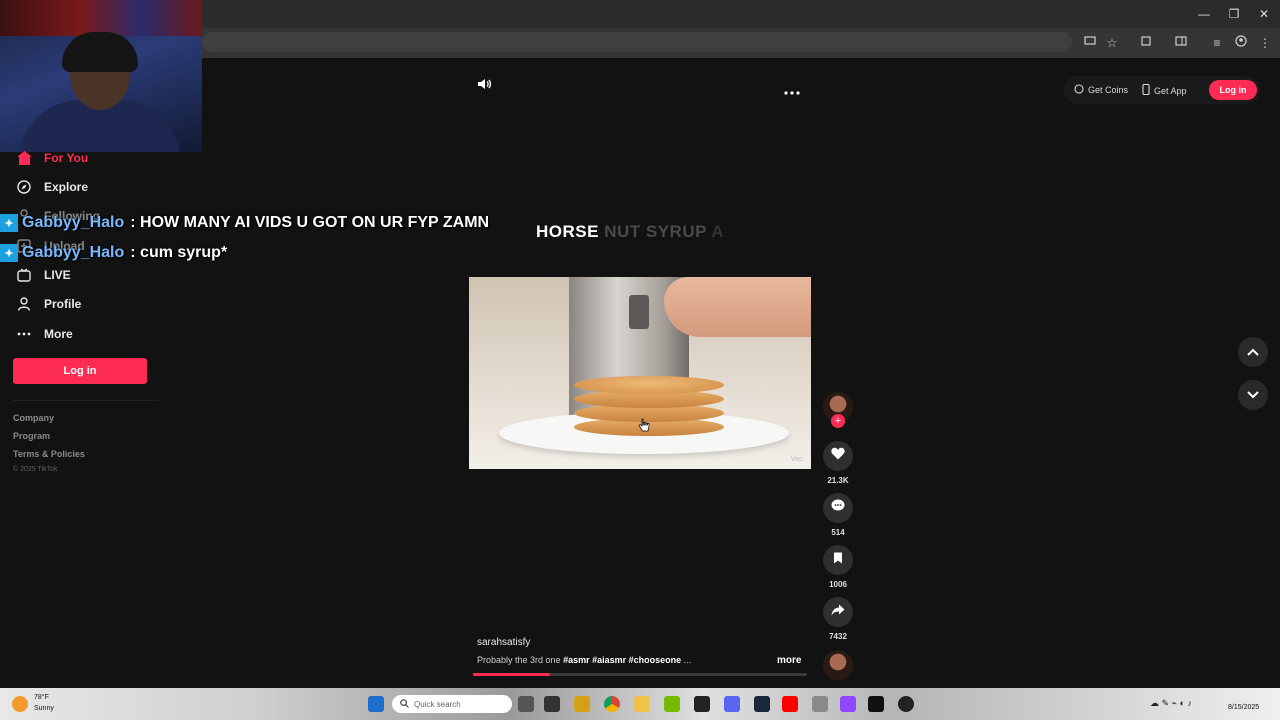 This screenshot has width=1280, height=720. Describe the element at coordinates (1233, 90) in the screenshot. I see `header-login-button: Log in` at that location.